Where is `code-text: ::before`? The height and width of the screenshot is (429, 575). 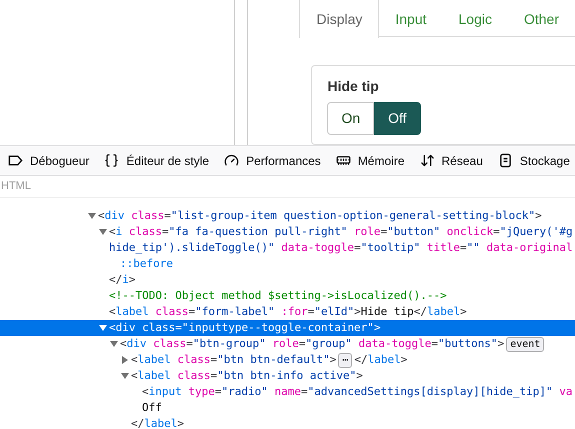 code-text: ::before is located at coordinates (146, 264).